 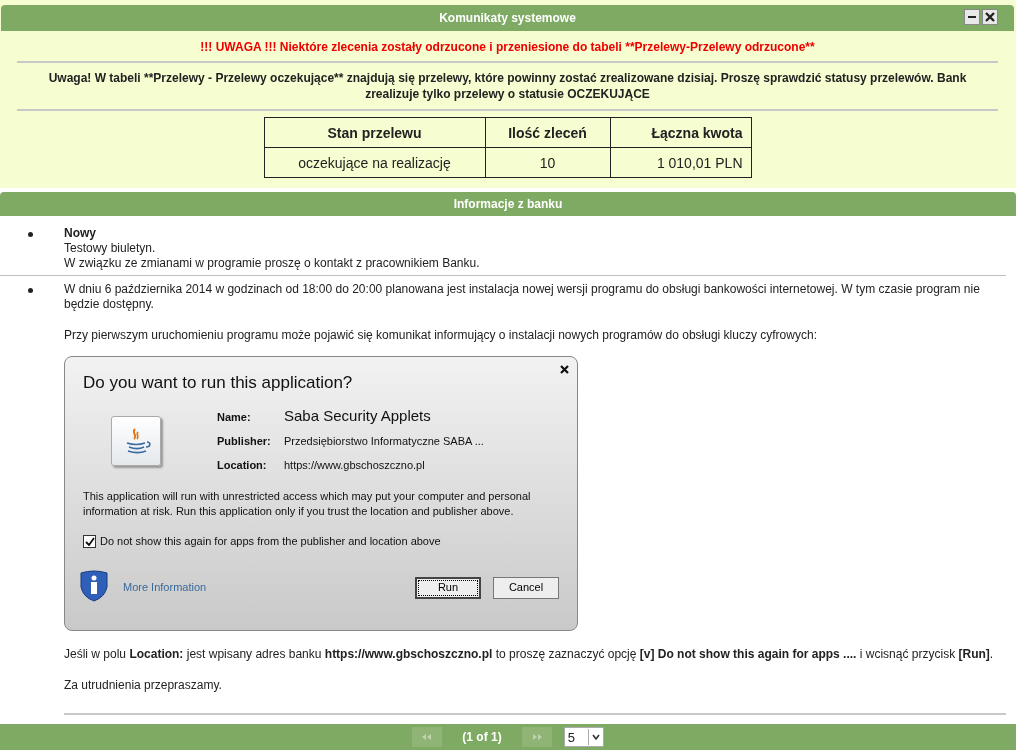 I want to click on field-label: Publisher:, so click(x=244, y=441).